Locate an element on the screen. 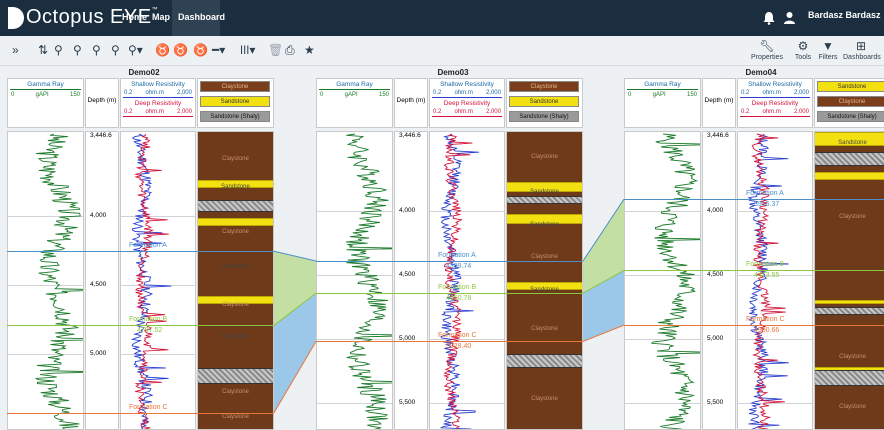 The width and height of the screenshot is (884, 430). nav-dashboard: Dashboard is located at coordinates (201, 17).